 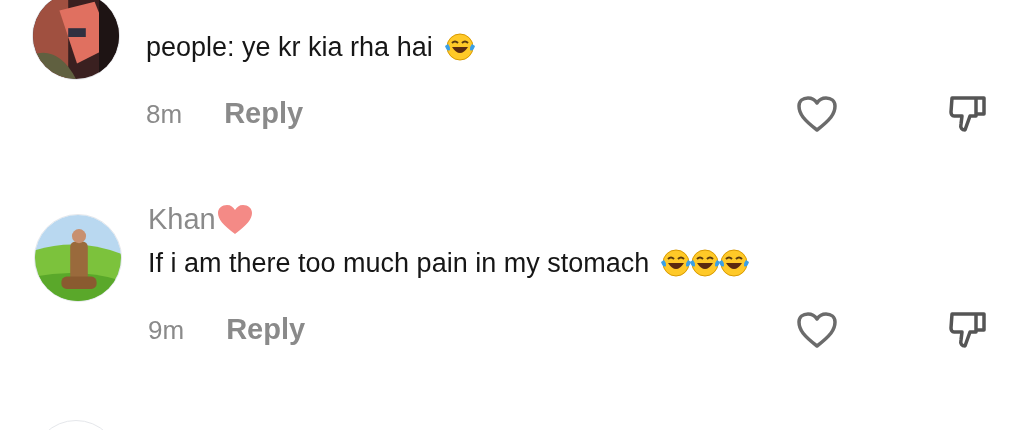 What do you see at coordinates (234, 220) in the screenshot?
I see `heart-emoji-icon` at bounding box center [234, 220].